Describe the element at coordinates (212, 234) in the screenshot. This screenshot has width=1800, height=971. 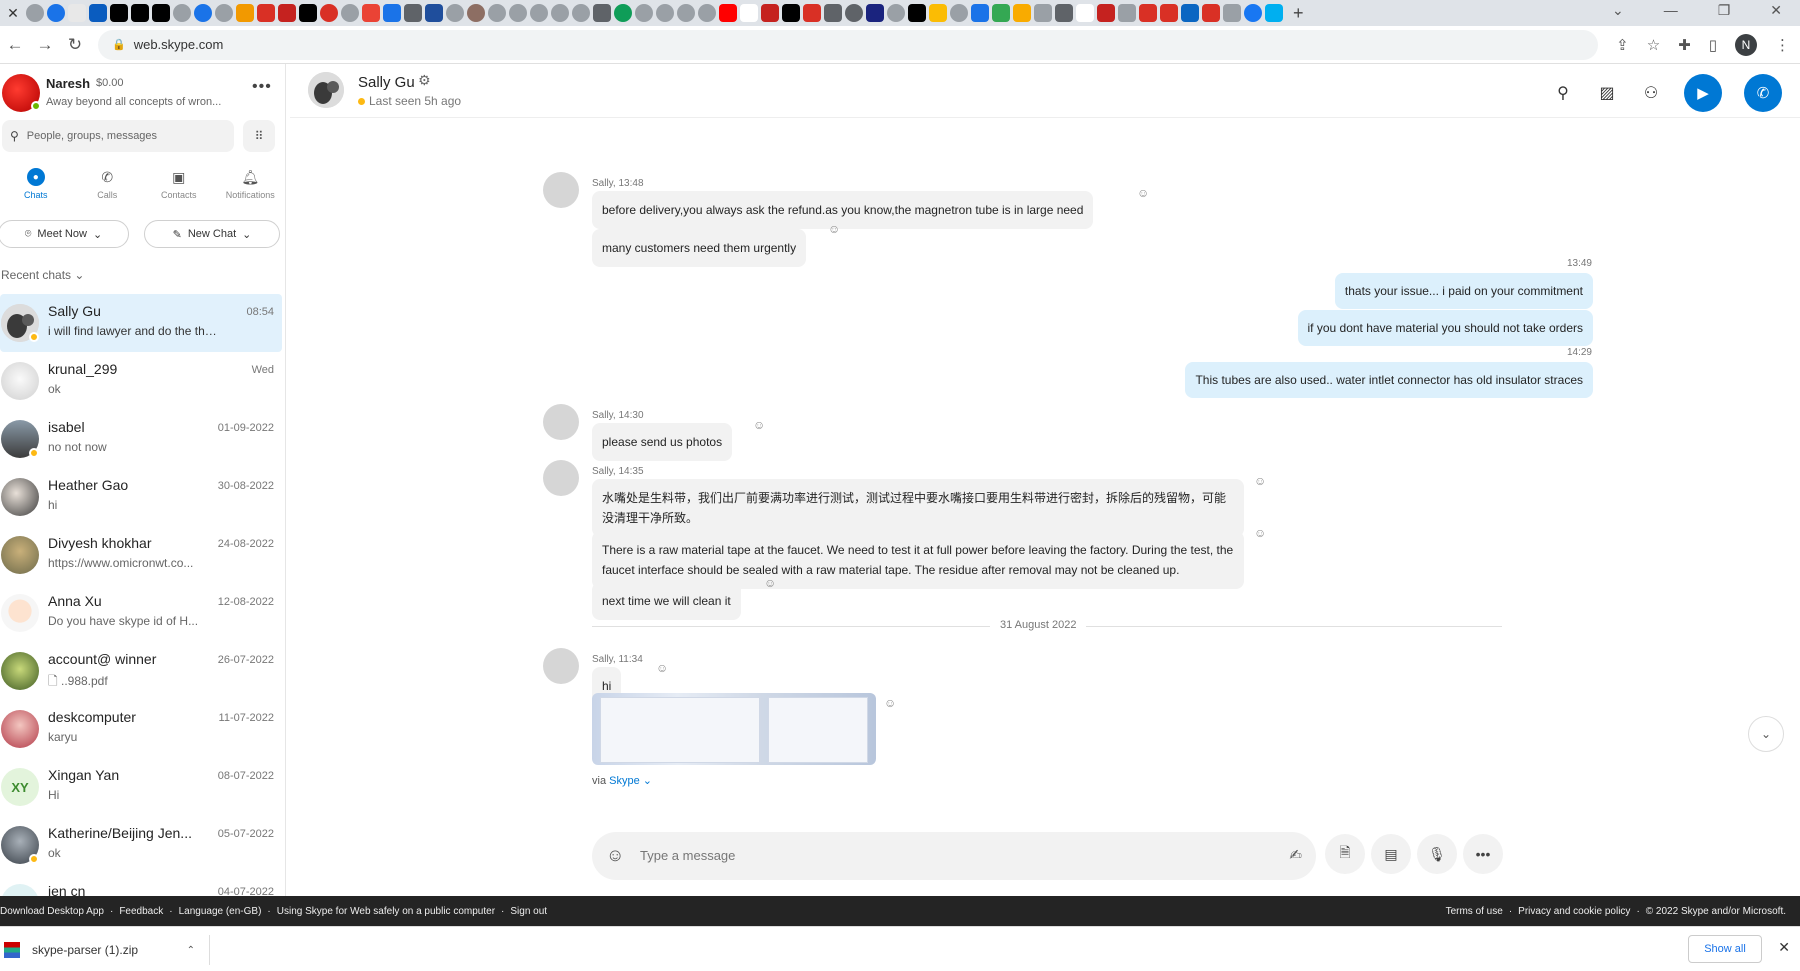
I see `new-chat-button: ✎ New Chat ⌄` at that location.